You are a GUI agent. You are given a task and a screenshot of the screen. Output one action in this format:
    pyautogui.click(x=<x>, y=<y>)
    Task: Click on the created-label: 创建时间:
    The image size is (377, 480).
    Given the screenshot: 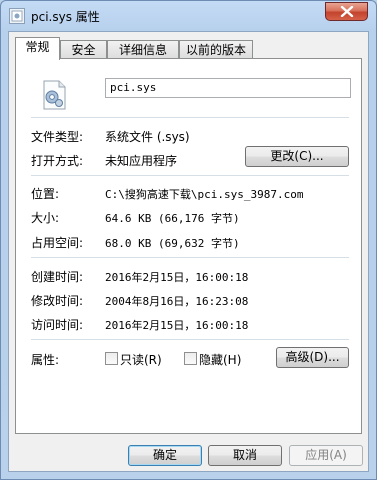 What is the action you would take?
    pyautogui.click(x=57, y=277)
    